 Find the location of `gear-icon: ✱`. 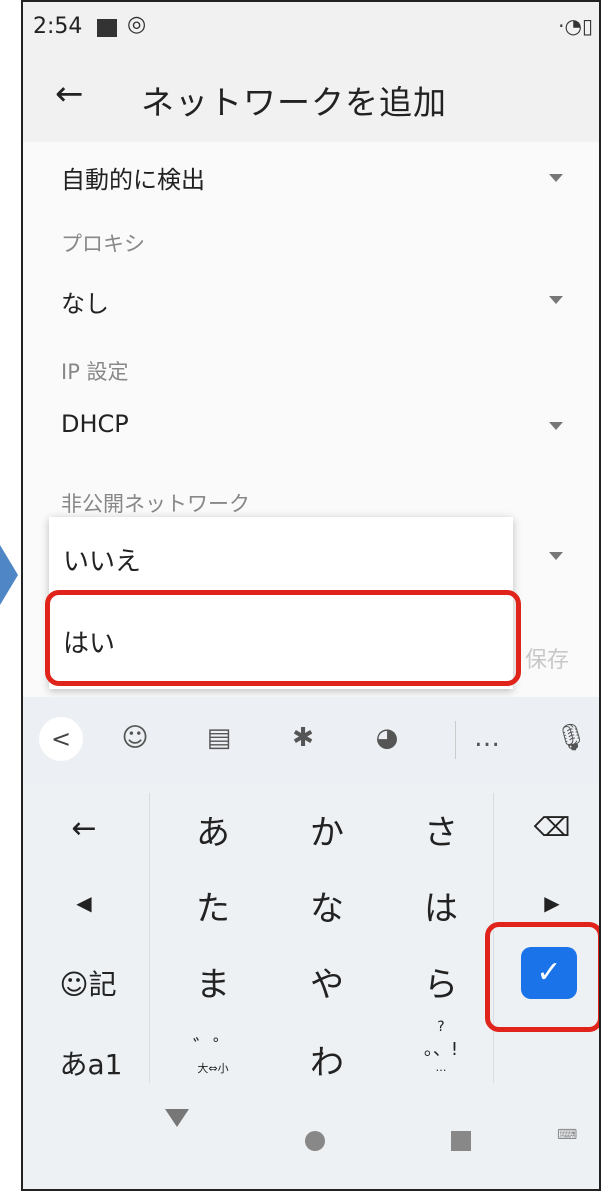

gear-icon: ✱ is located at coordinates (303, 738).